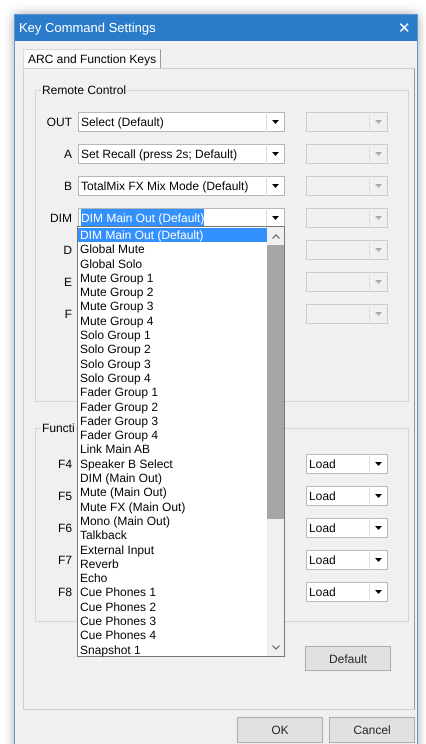 This screenshot has width=426, height=744. Describe the element at coordinates (92, 58) in the screenshot. I see `tab: ARC and Function Keys` at that location.